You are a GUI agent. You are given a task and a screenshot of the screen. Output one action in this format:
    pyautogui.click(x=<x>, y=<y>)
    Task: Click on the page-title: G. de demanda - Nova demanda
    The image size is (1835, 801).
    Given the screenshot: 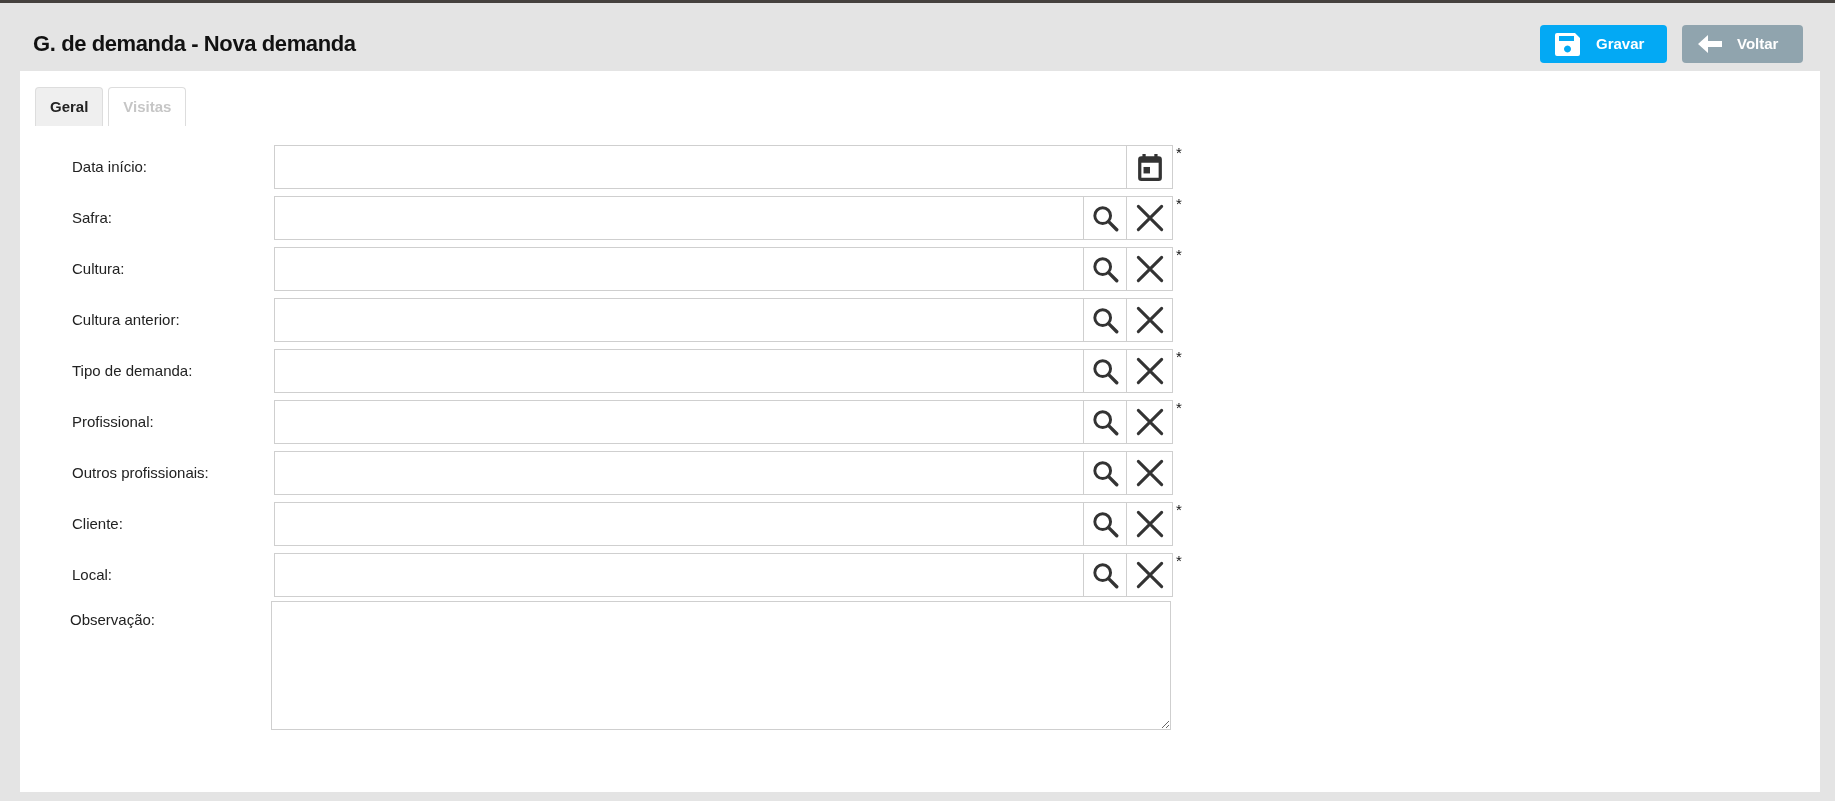 What is the action you would take?
    pyautogui.click(x=194, y=44)
    